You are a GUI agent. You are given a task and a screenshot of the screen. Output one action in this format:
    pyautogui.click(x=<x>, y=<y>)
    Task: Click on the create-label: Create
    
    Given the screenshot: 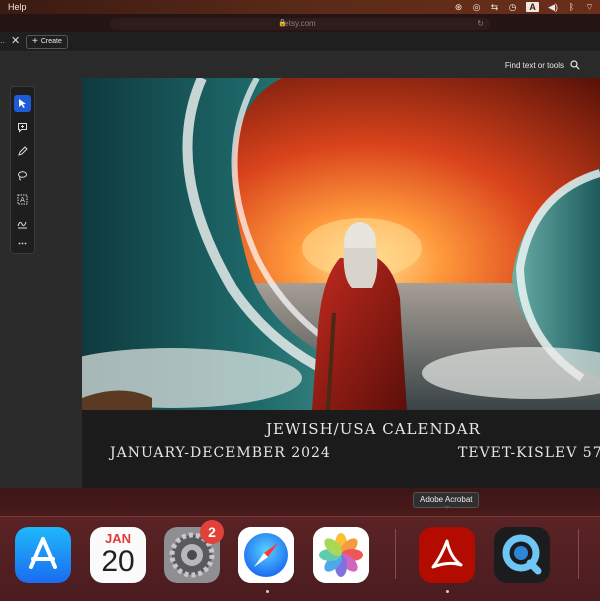 What is the action you would take?
    pyautogui.click(x=51, y=41)
    